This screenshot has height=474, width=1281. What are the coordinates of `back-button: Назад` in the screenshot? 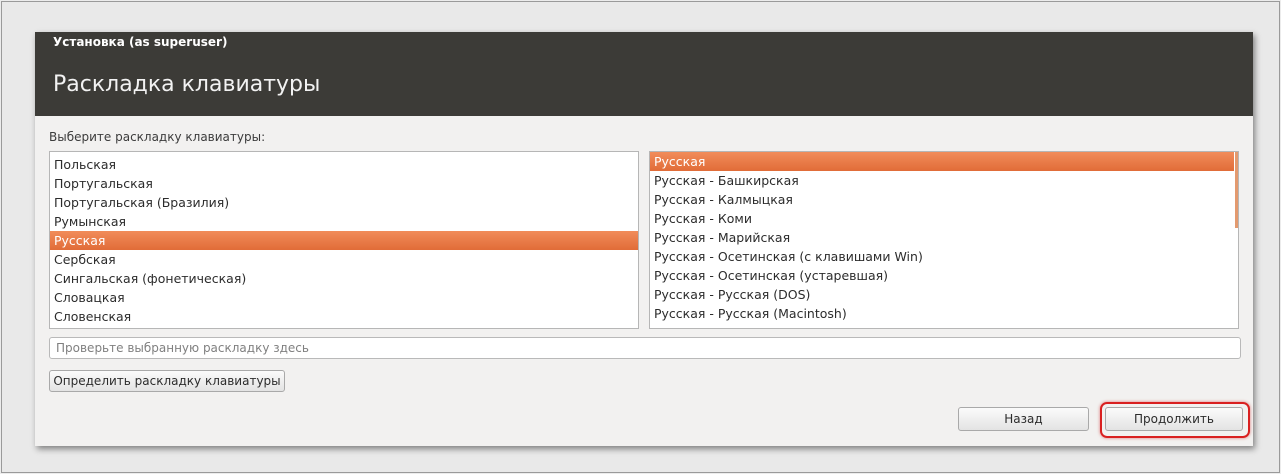 It's located at (1023, 419).